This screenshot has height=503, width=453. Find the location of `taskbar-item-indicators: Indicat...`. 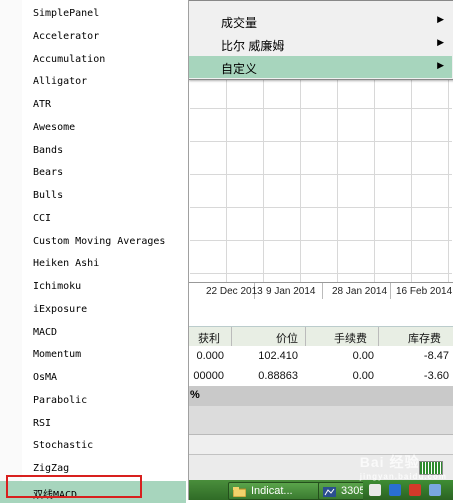

taskbar-item-indicators: Indicat... is located at coordinates (276, 491).